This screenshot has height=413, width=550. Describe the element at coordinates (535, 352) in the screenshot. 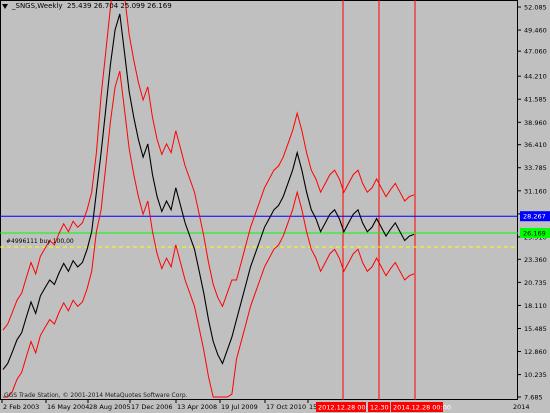

I see `price-tick-label: 12.860` at that location.